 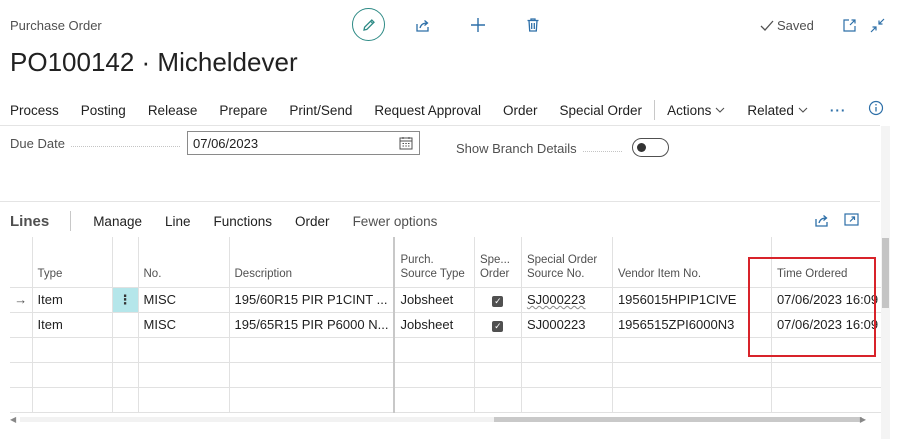 I want to click on action-release: Release, so click(x=173, y=110).